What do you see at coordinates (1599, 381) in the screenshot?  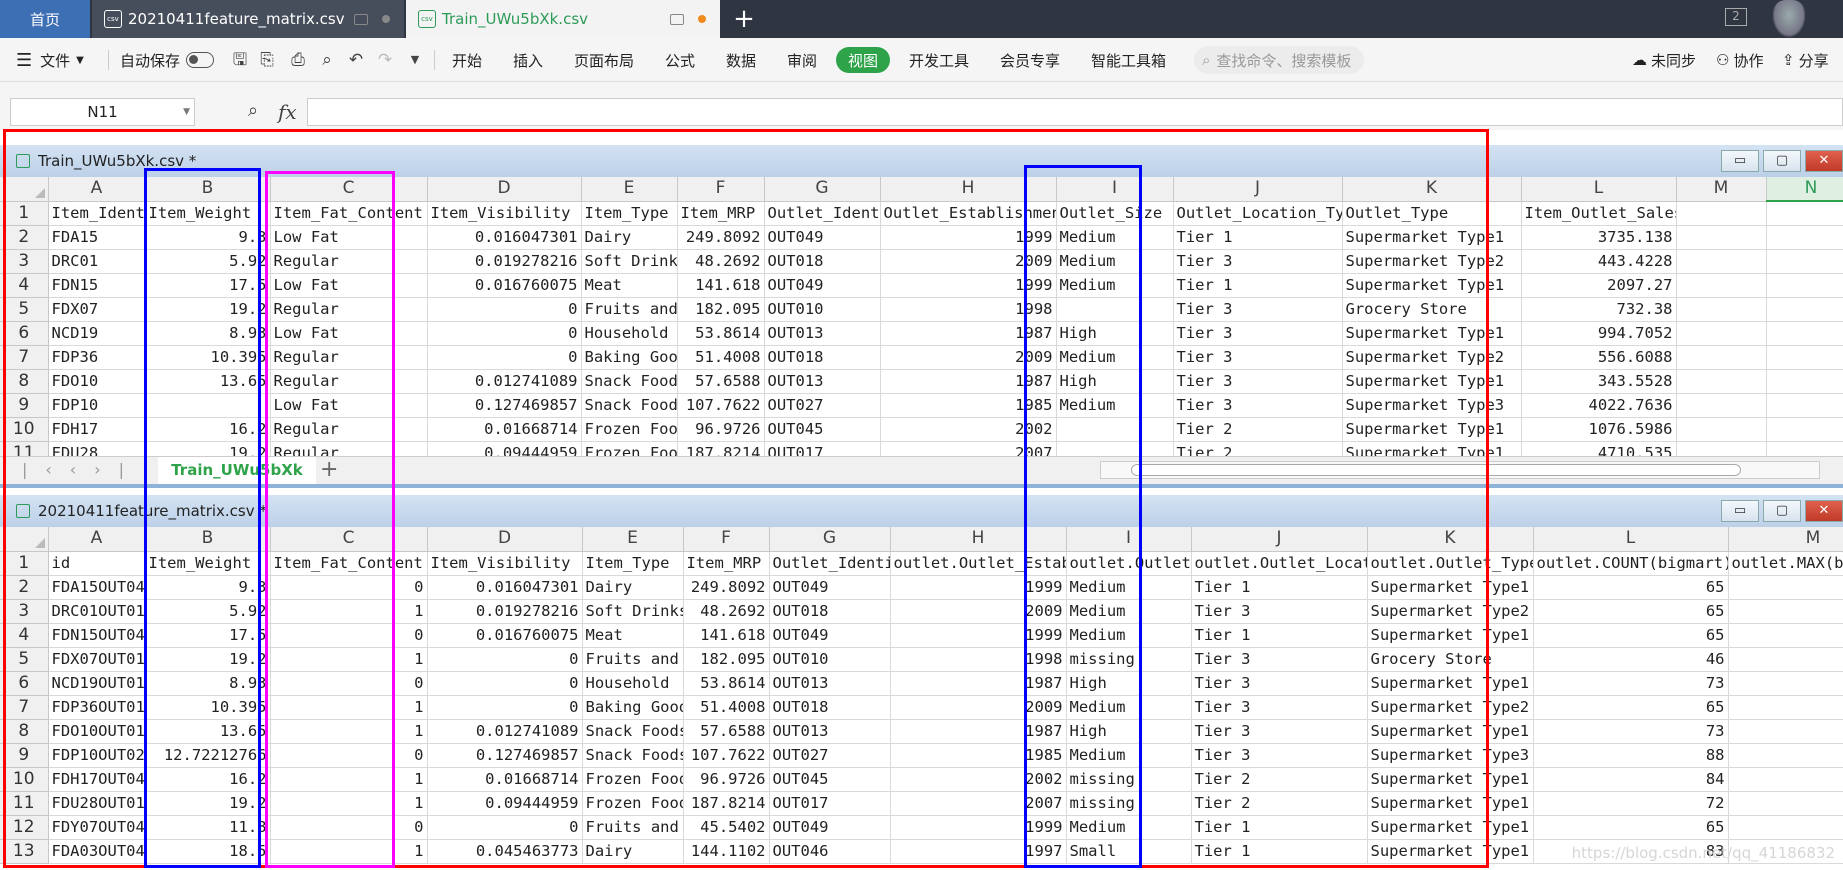 I see `cell: 343.5528` at bounding box center [1599, 381].